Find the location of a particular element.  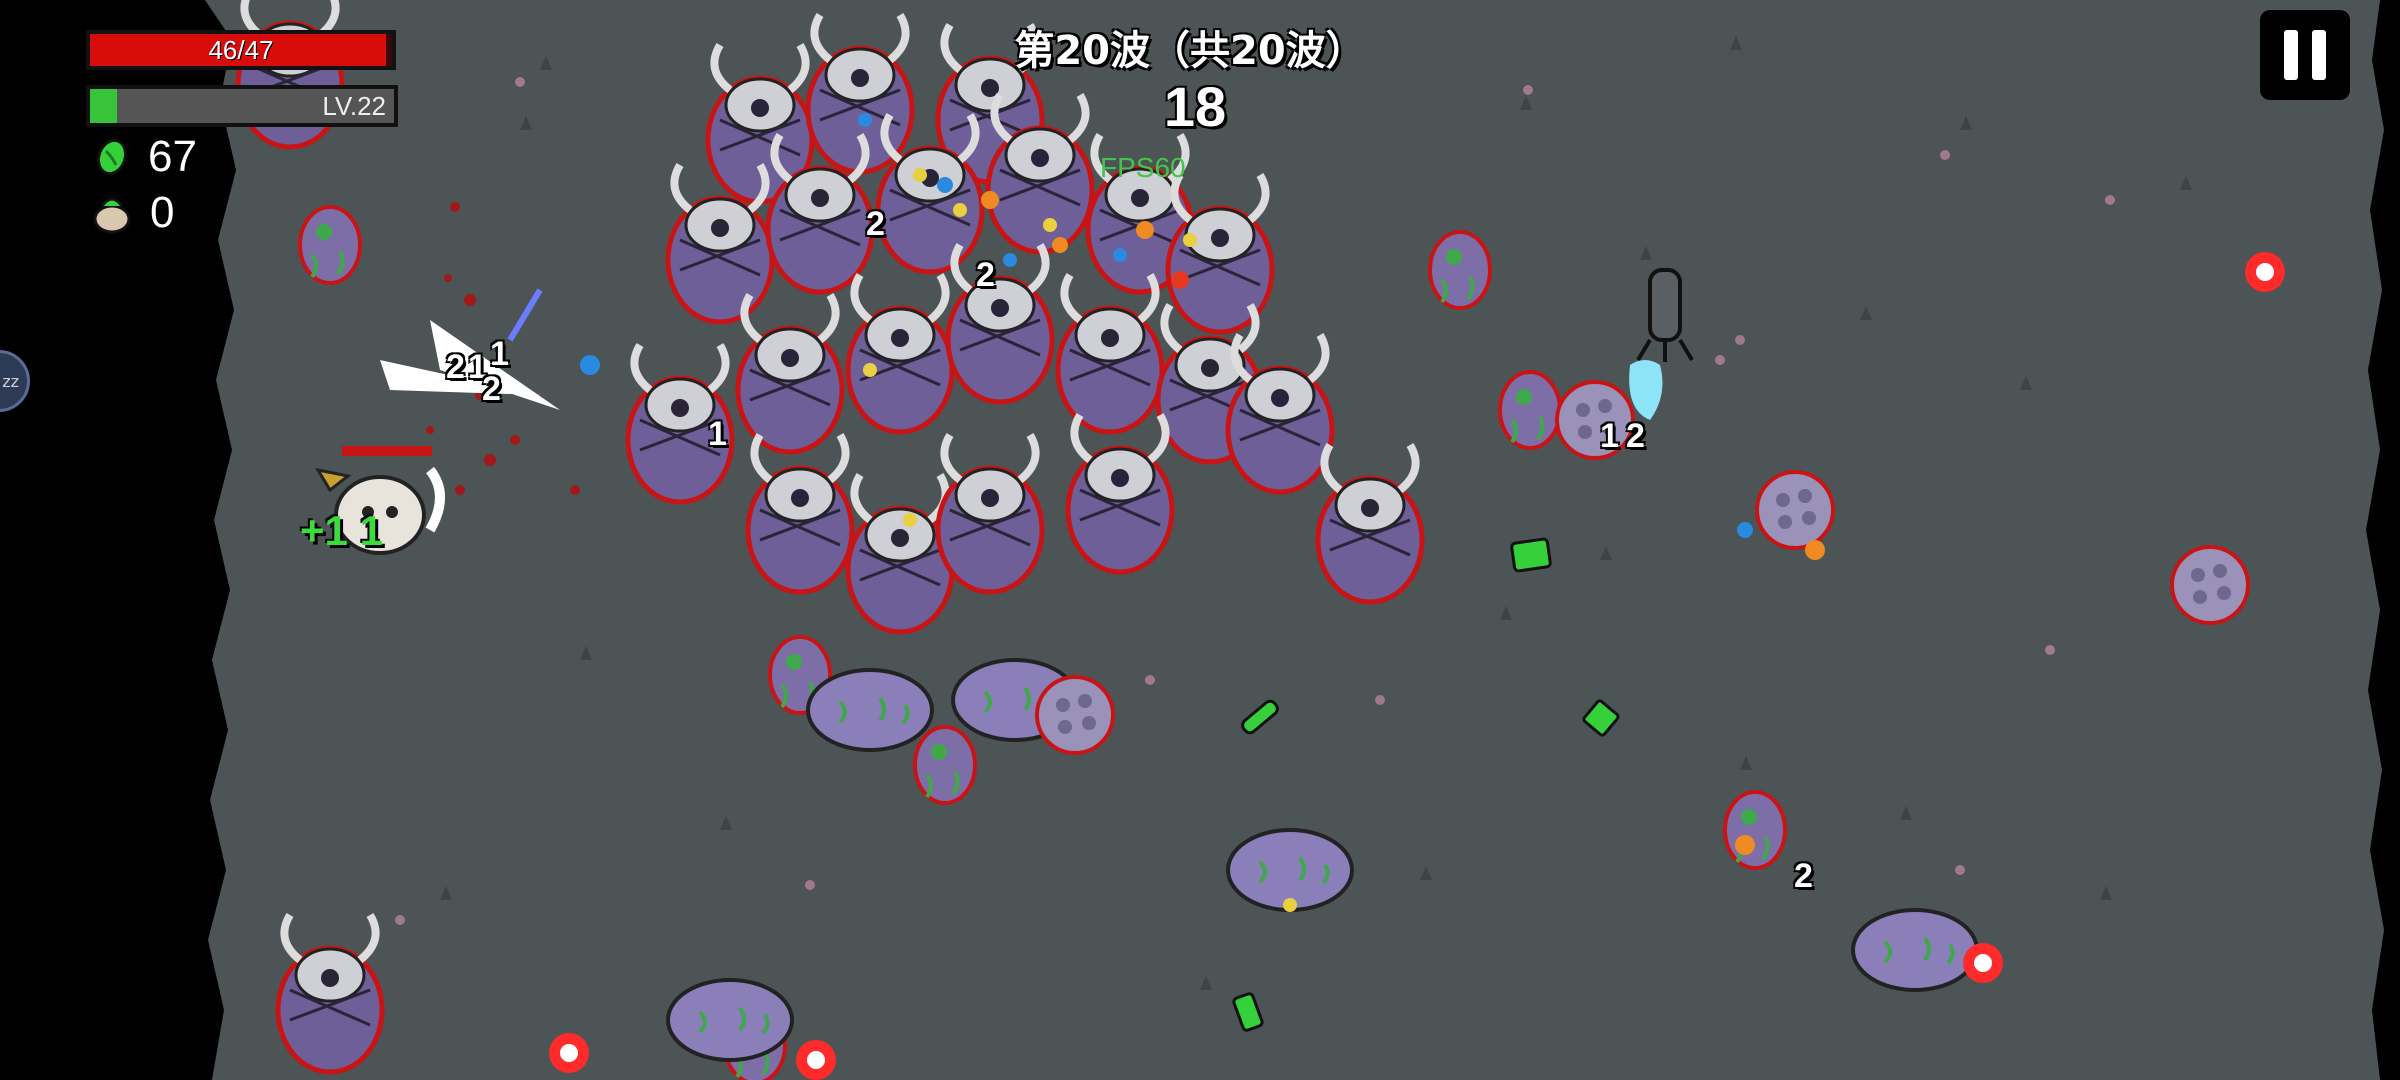

pause-icon is located at coordinates (2291, 55).